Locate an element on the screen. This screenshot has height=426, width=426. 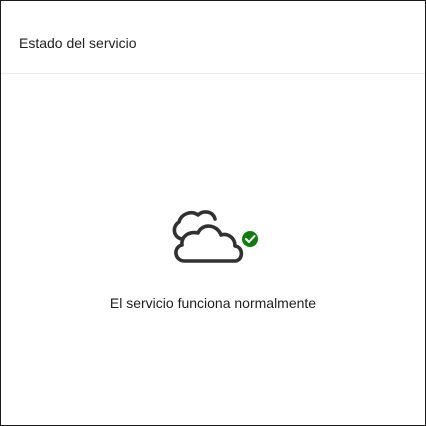
cloud-icon is located at coordinates (215, 236).